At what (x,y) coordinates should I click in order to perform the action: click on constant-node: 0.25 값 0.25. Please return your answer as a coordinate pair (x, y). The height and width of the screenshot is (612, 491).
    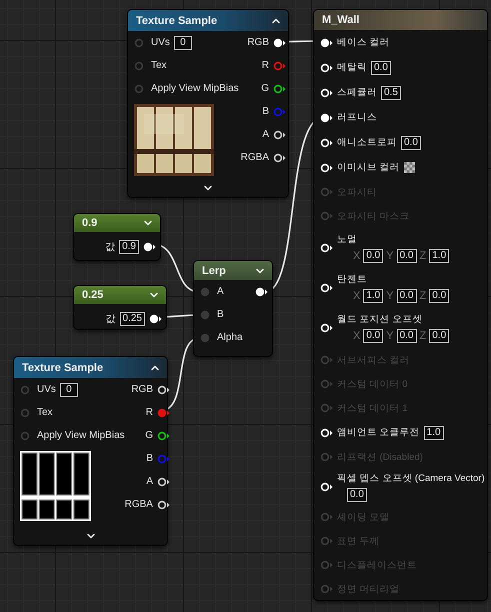
    Looking at the image, I should click on (120, 307).